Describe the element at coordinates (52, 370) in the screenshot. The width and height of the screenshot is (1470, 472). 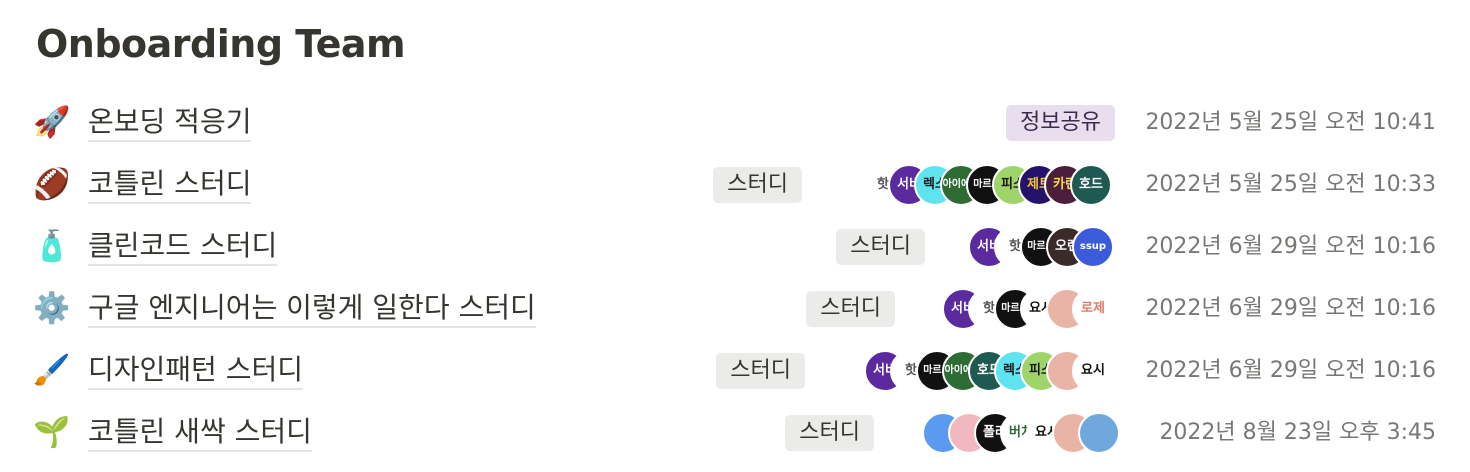
I see `paintbrush-icon: 🖌️` at that location.